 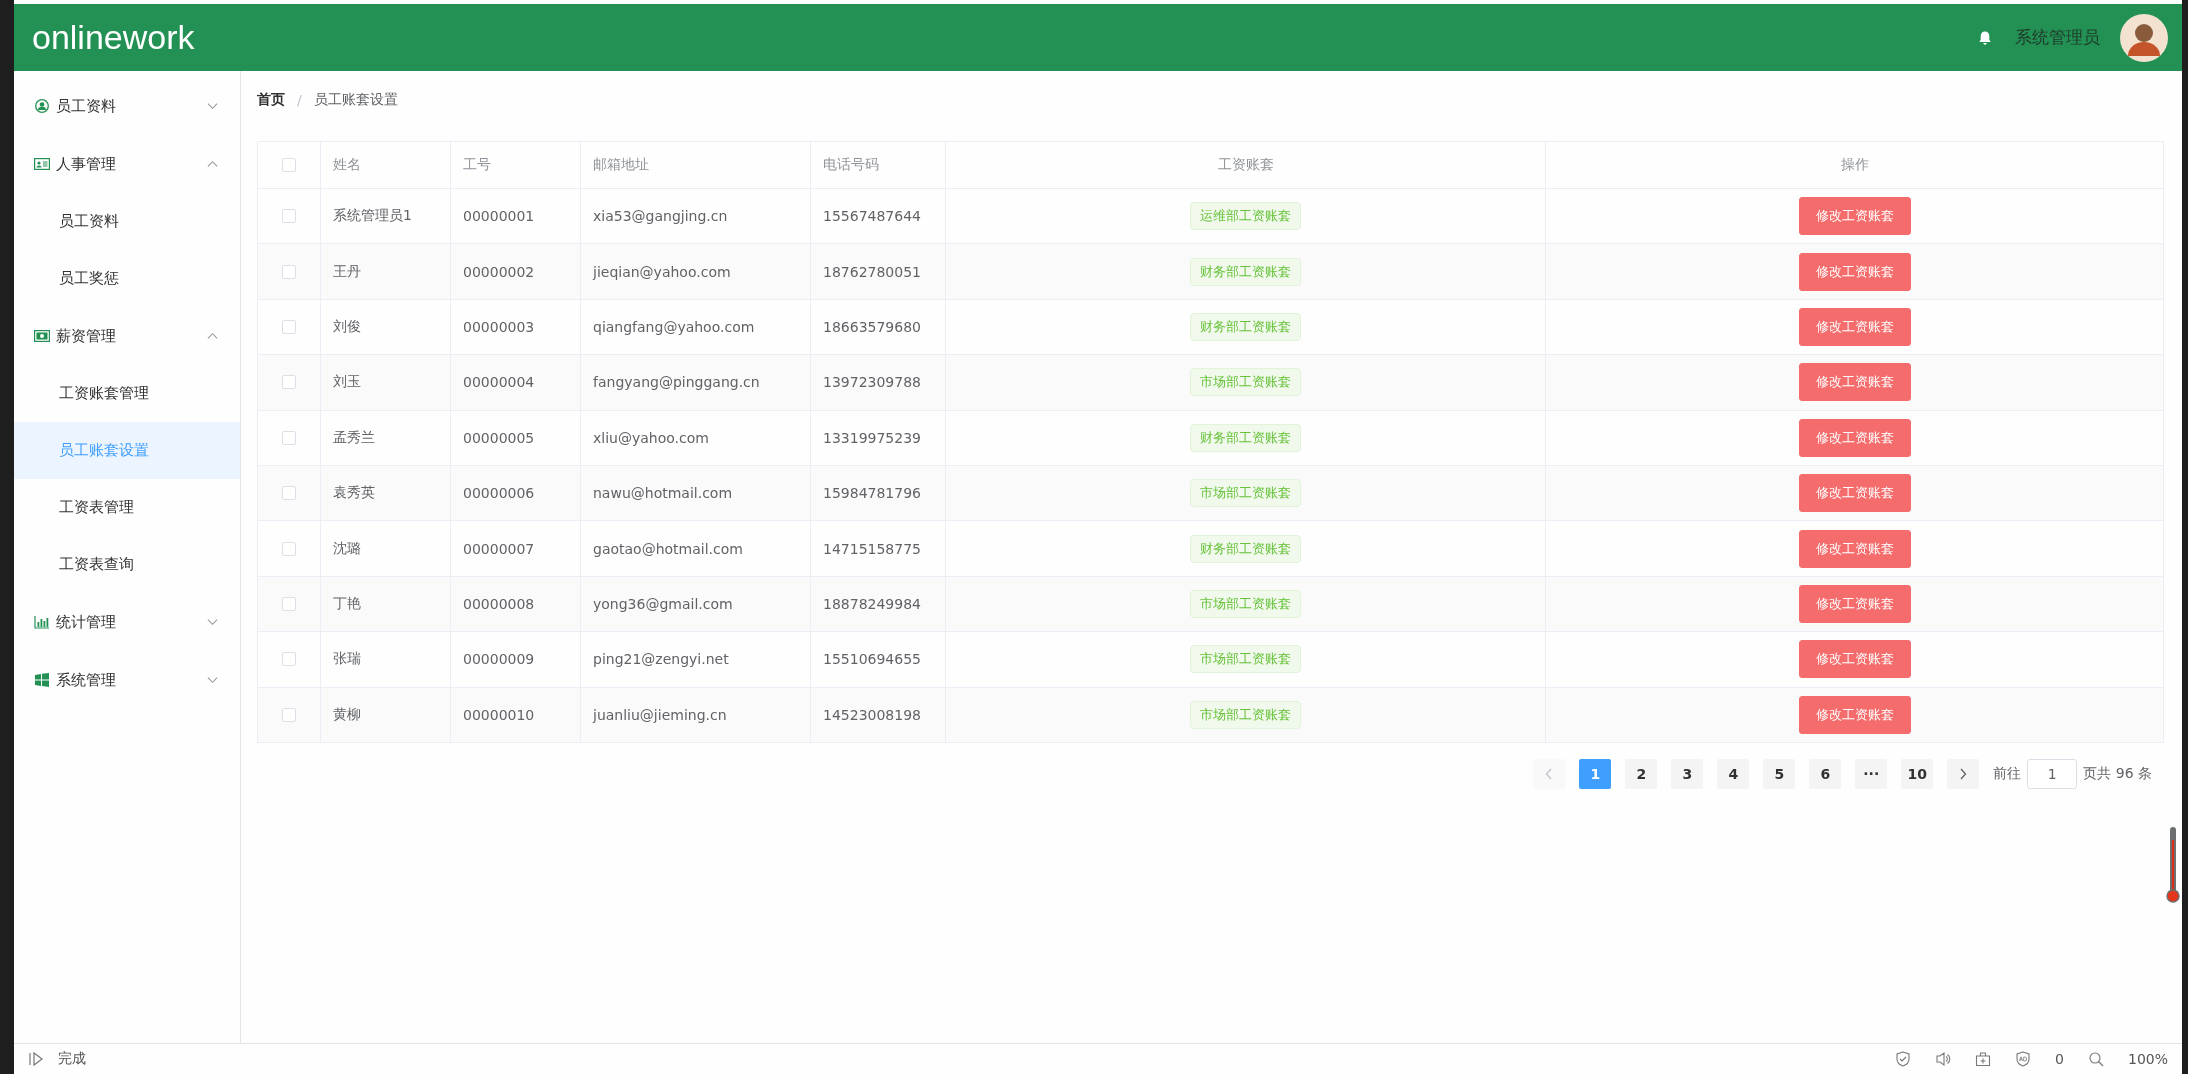 I want to click on table-cell: gaotao@hotmail.com, so click(x=668, y=548).